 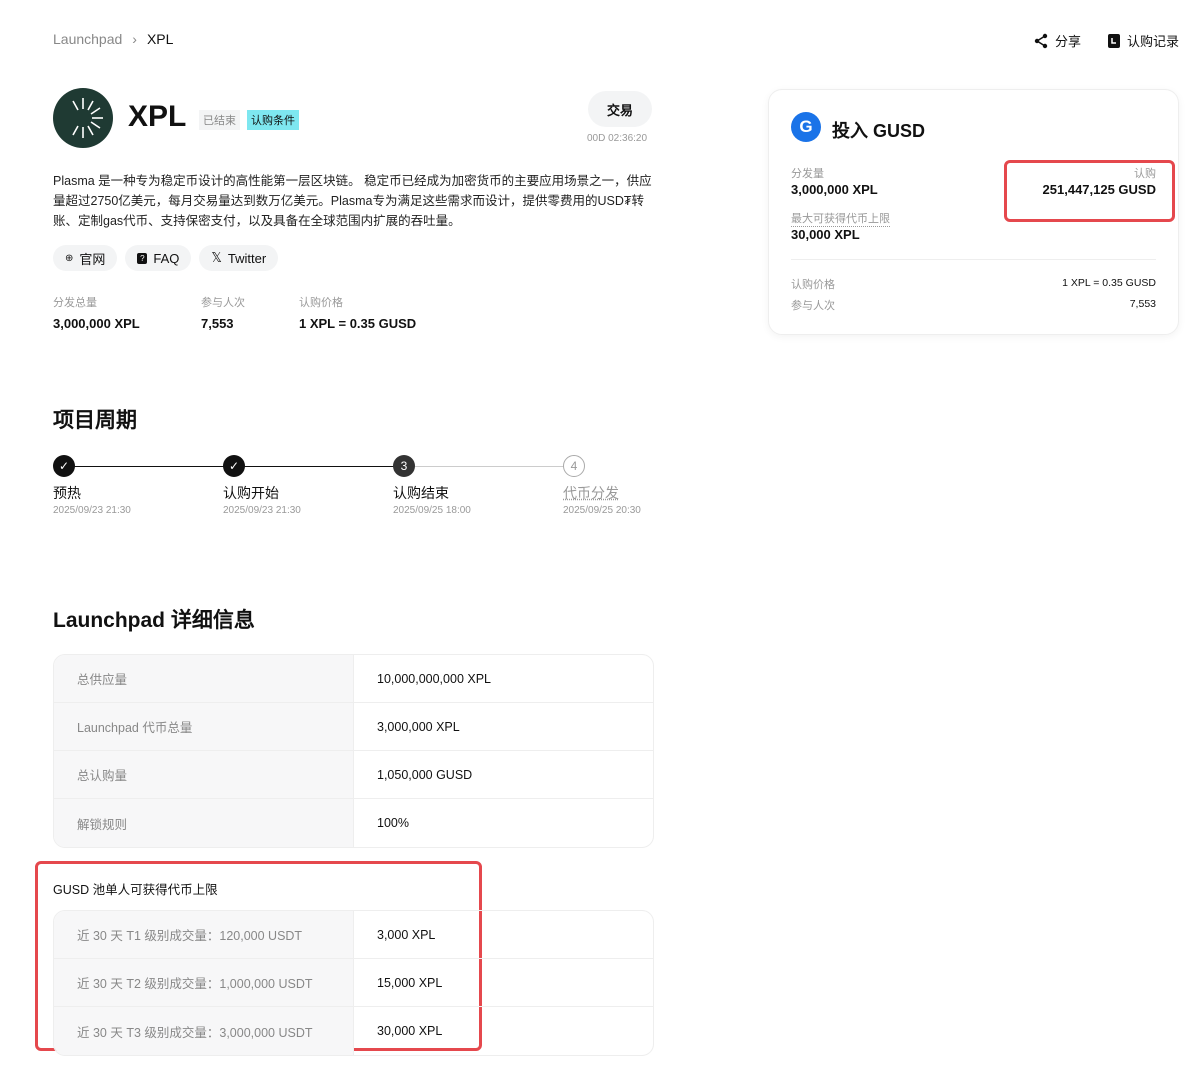 What do you see at coordinates (503, 983) in the screenshot?
I see `row-value: 15,000 XPL` at bounding box center [503, 983].